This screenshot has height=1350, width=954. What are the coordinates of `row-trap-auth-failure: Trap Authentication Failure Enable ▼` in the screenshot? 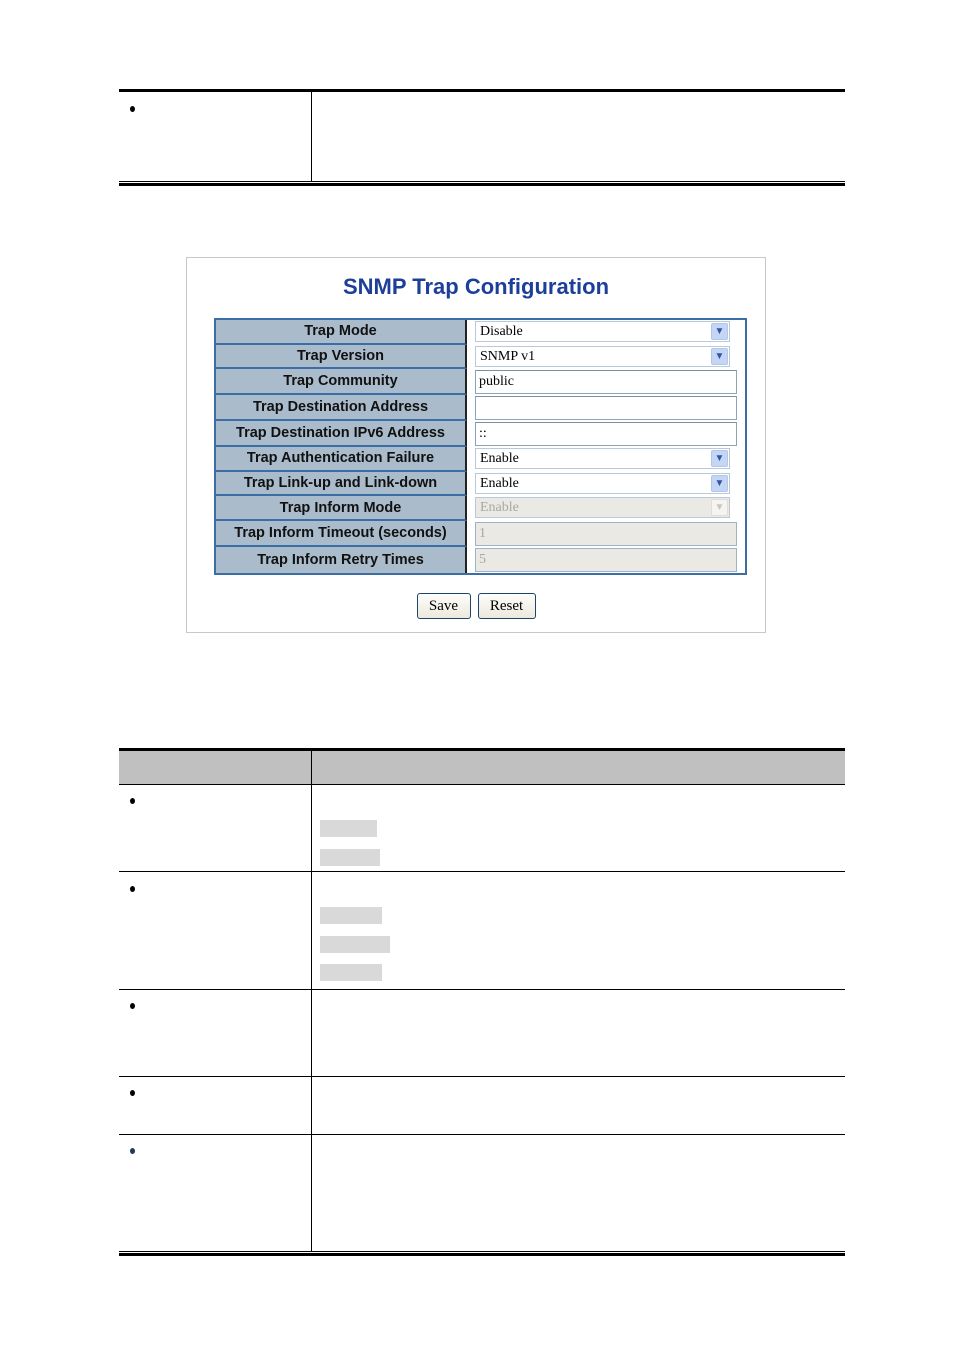 It's located at (480, 459).